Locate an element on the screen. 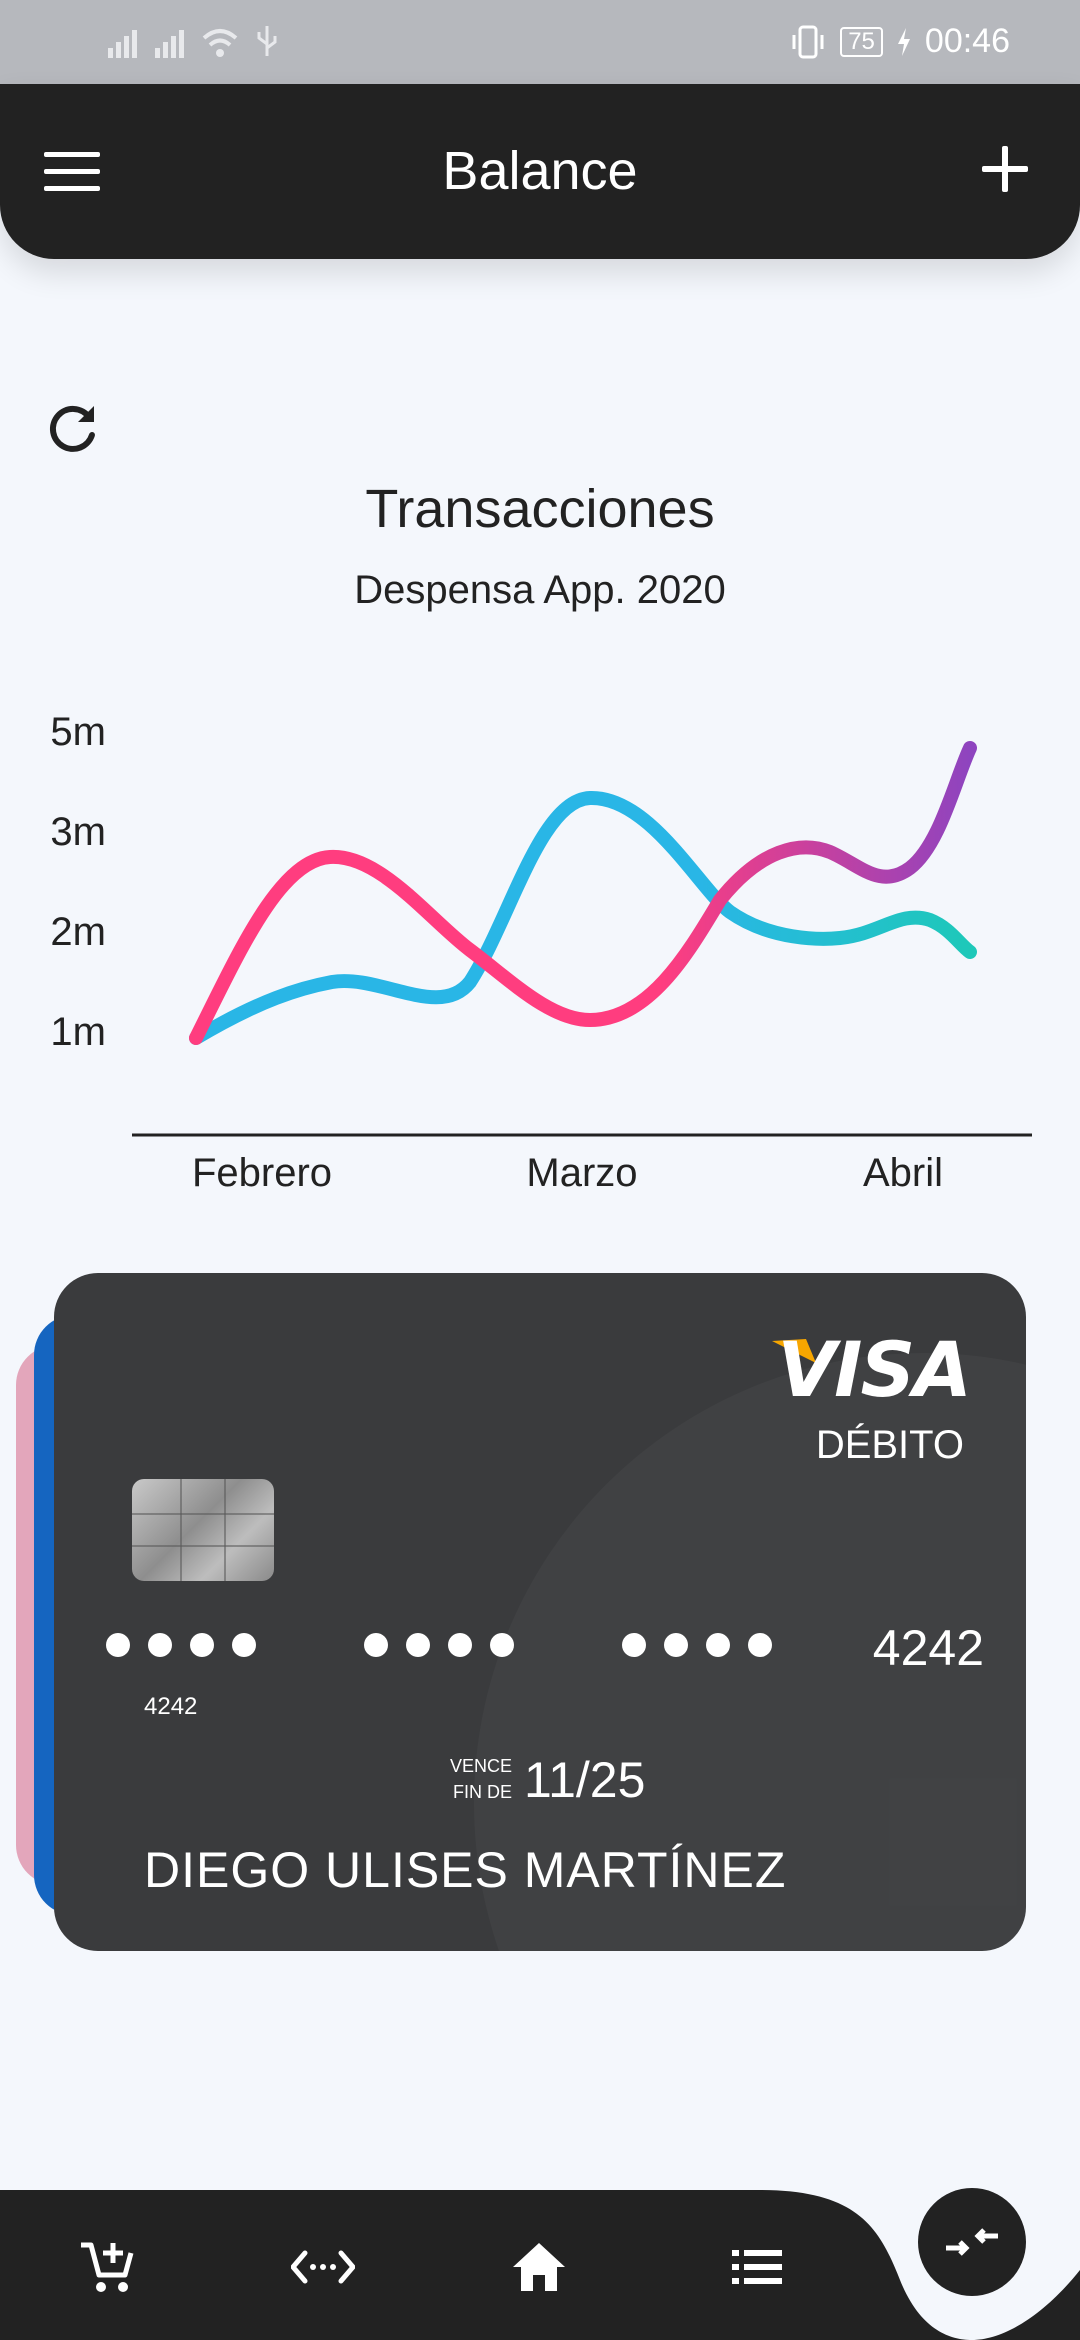  x-tick-label: Abril is located at coordinates (903, 1173).